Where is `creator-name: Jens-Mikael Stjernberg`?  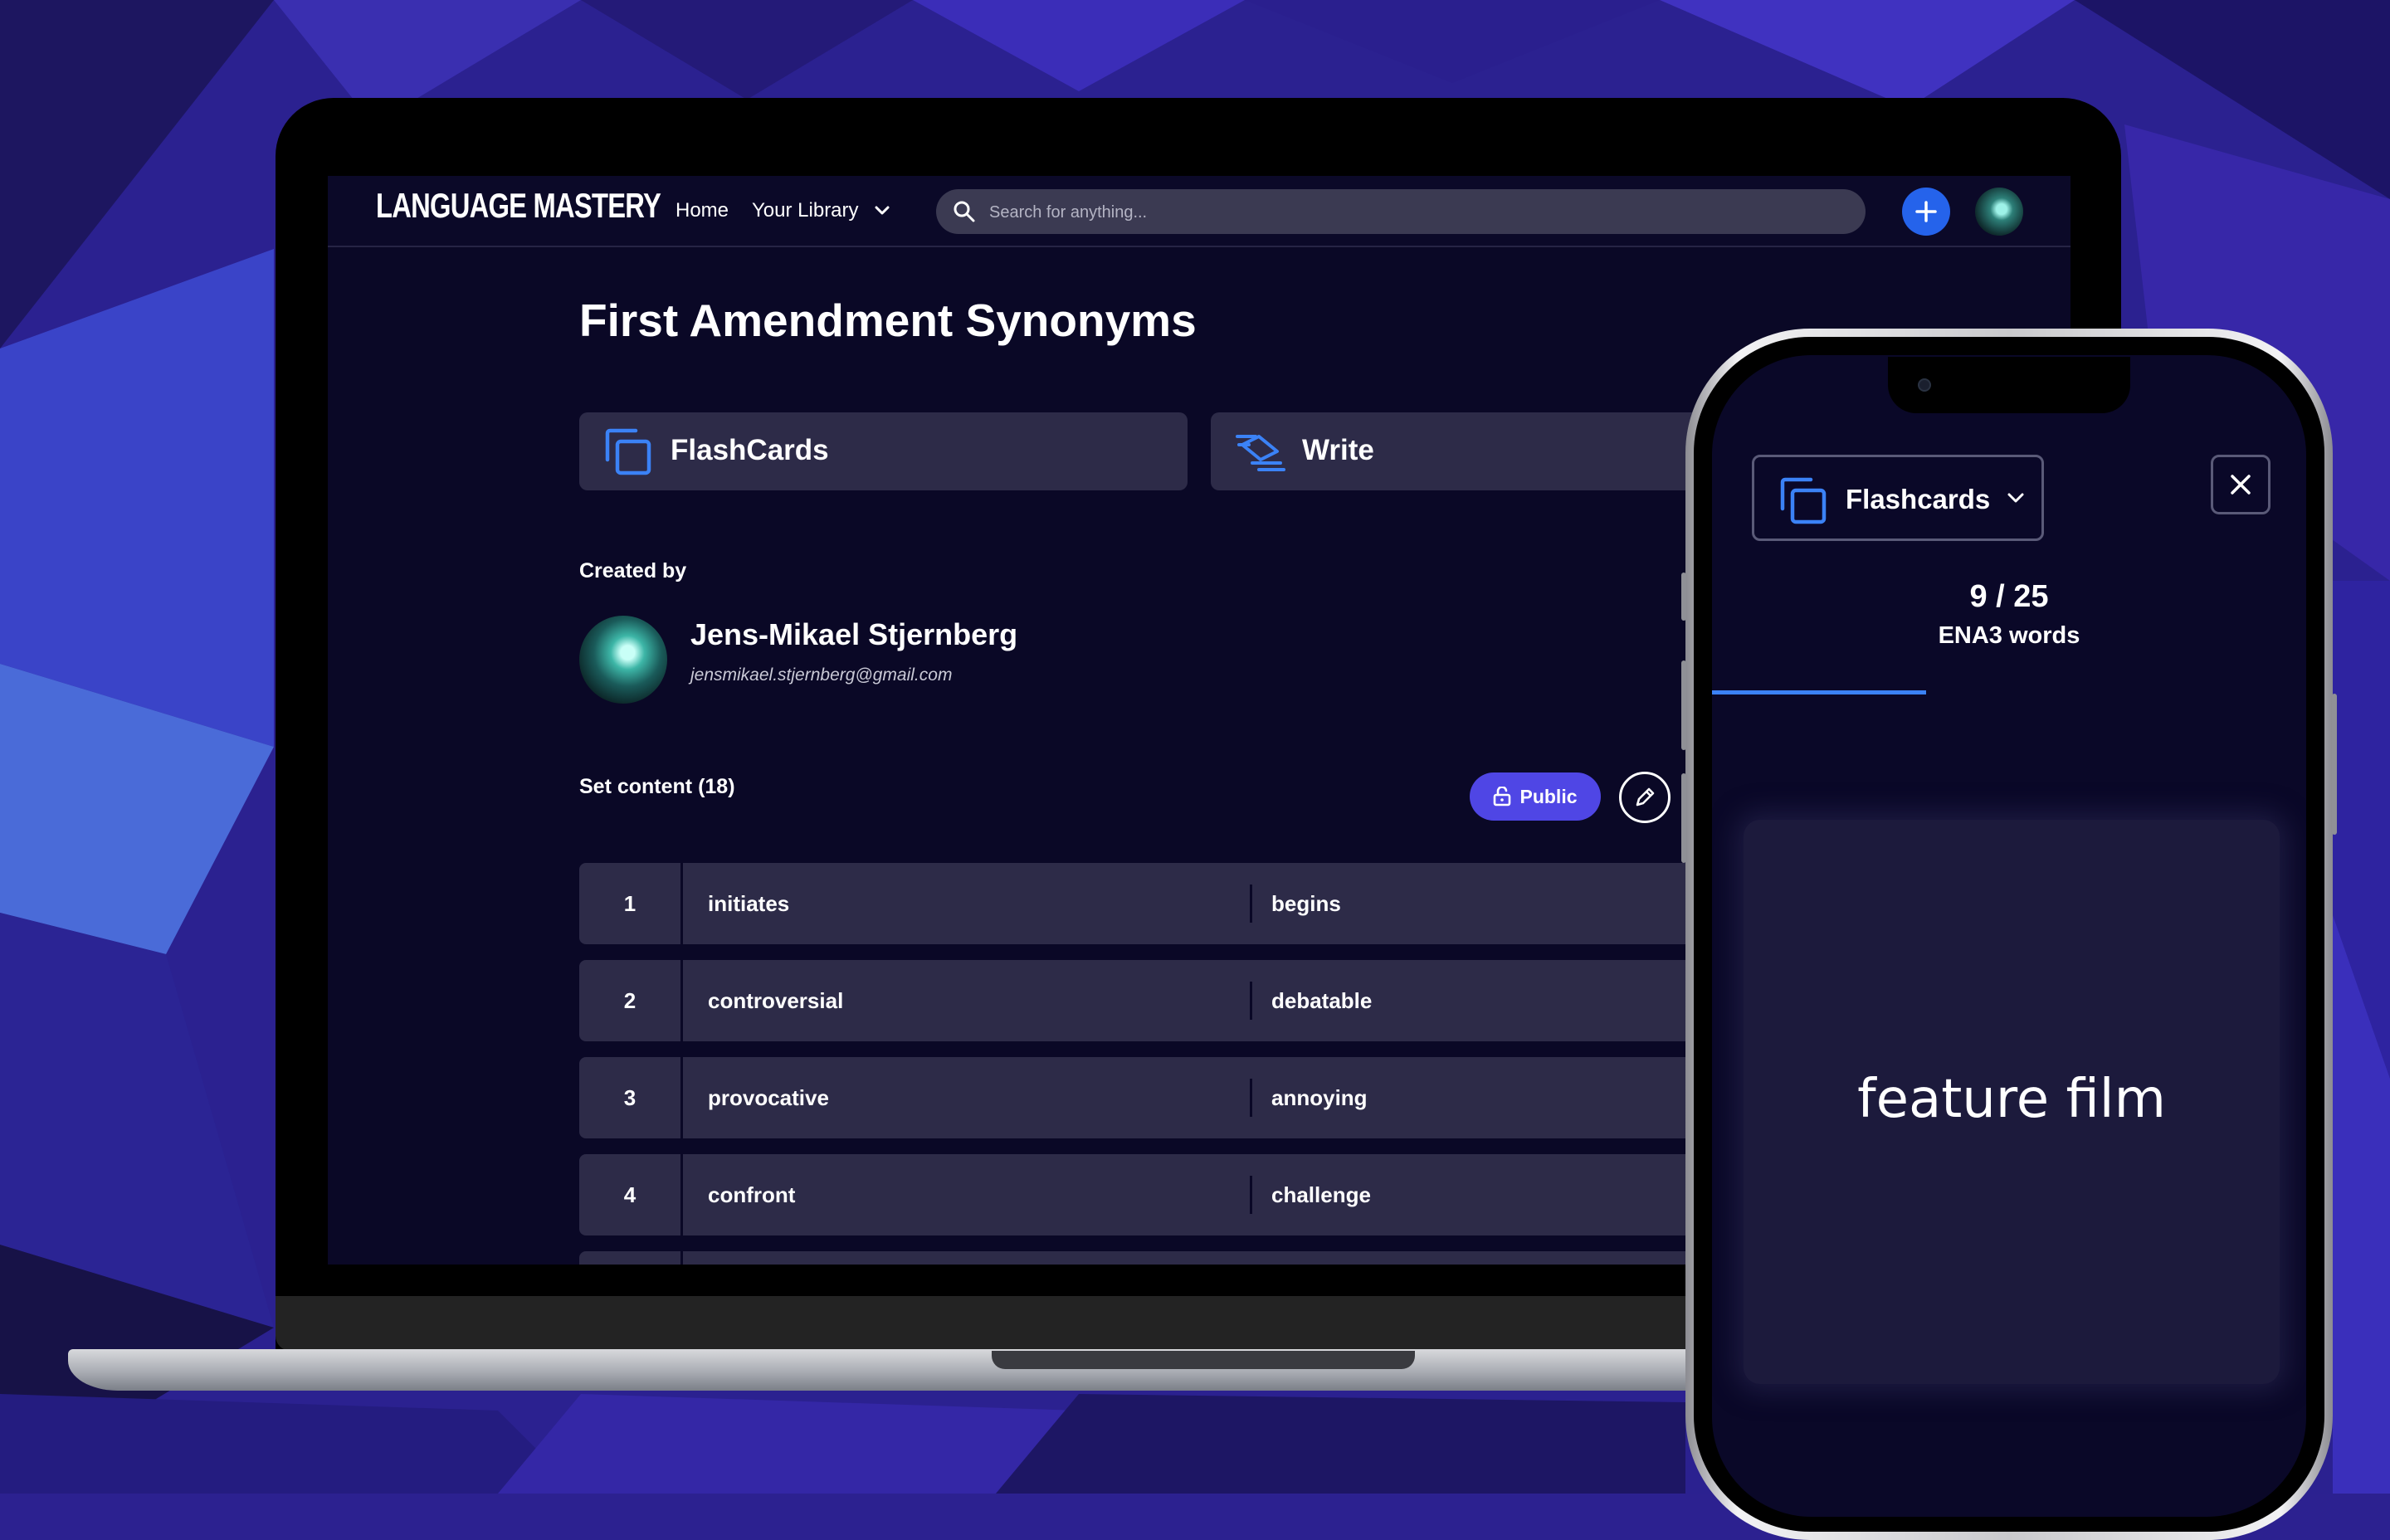
creator-name: Jens-Mikael Stjernberg is located at coordinates (854, 634).